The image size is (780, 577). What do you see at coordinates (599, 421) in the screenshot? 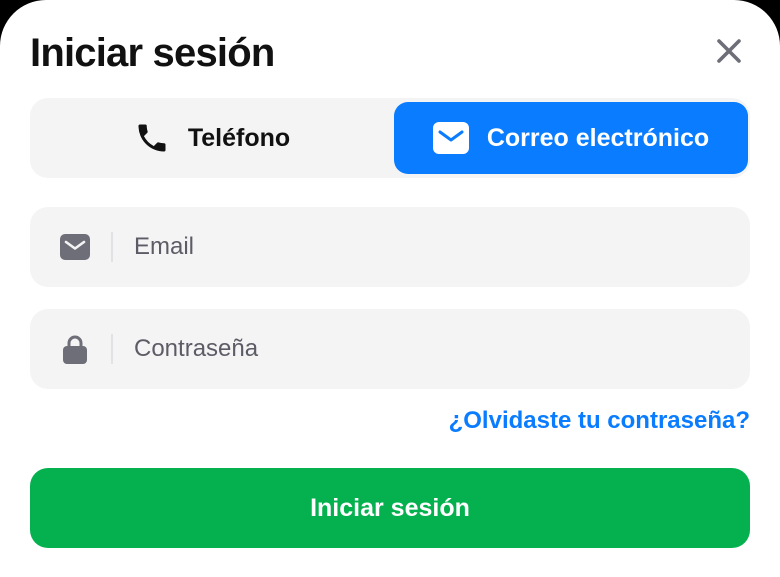
I see `forgot-password-link: ¿Olvidaste tu contraseña?` at bounding box center [599, 421].